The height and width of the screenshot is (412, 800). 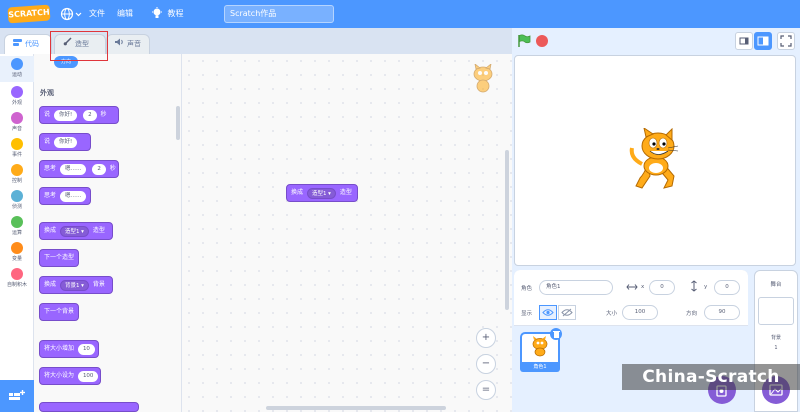 What do you see at coordinates (128, 44) in the screenshot?
I see `tab-sounds: 声音` at bounding box center [128, 44].